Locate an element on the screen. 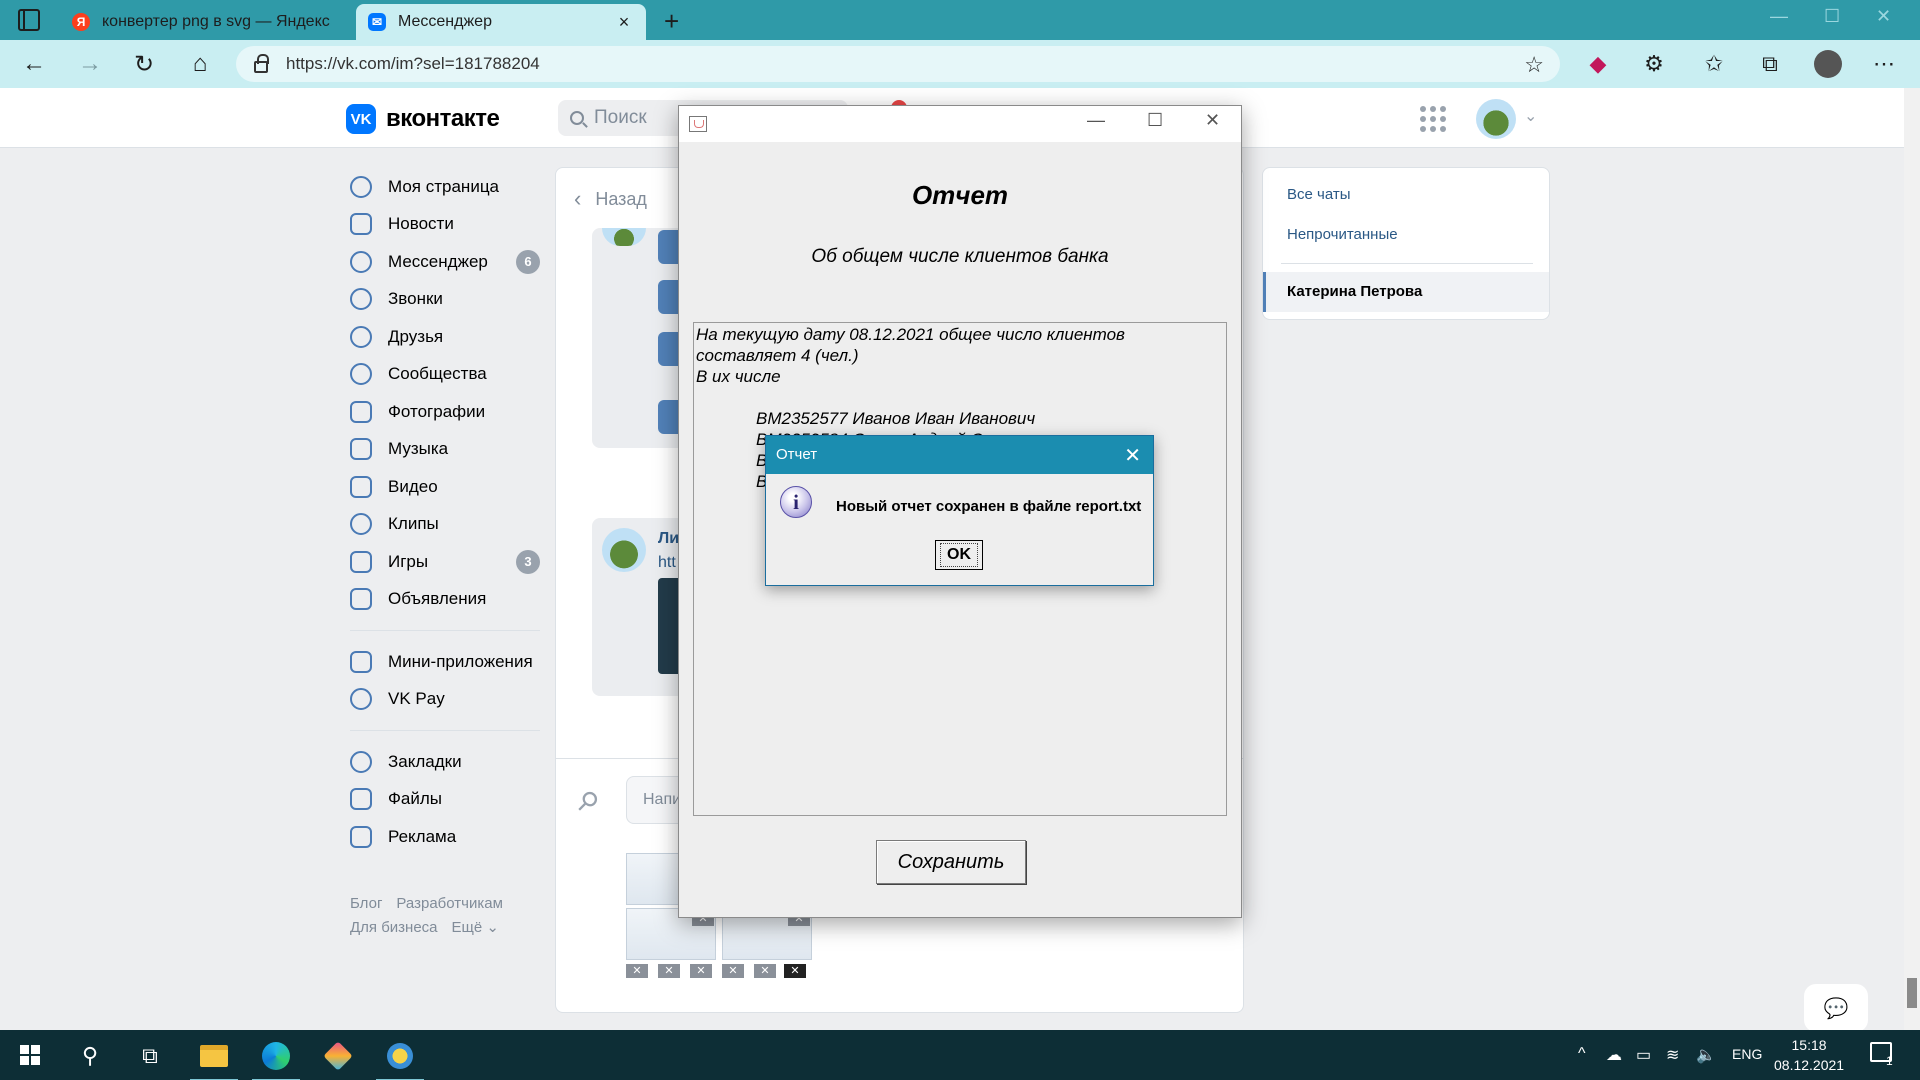 This screenshot has width=1920, height=1080. url-text: https://vk.com/im?sel=181788204 is located at coordinates (413, 63).